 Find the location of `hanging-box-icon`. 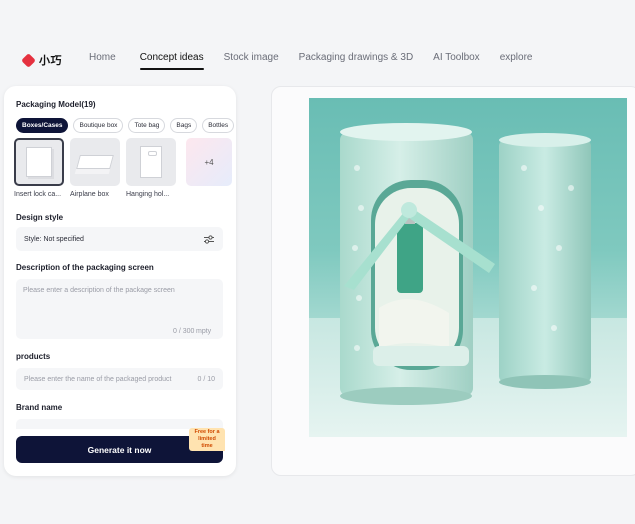

hanging-box-icon is located at coordinates (151, 162).